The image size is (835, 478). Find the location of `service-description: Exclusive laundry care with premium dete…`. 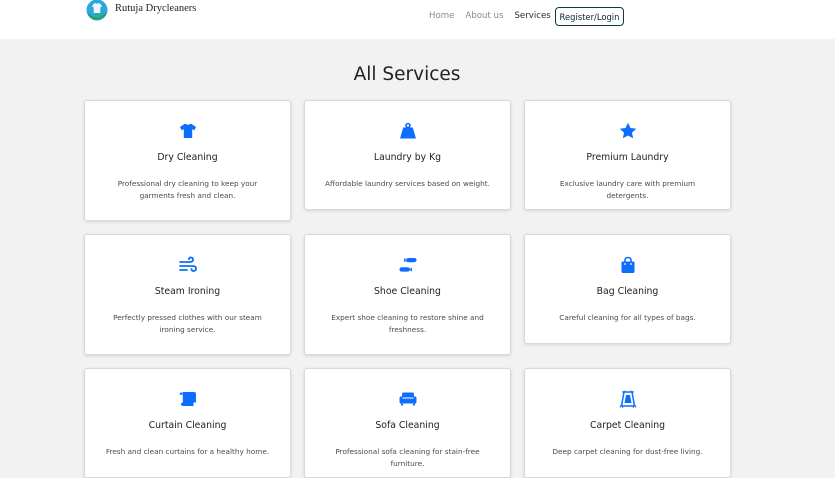

service-description: Exclusive laundry care with premium dete… is located at coordinates (627, 189).